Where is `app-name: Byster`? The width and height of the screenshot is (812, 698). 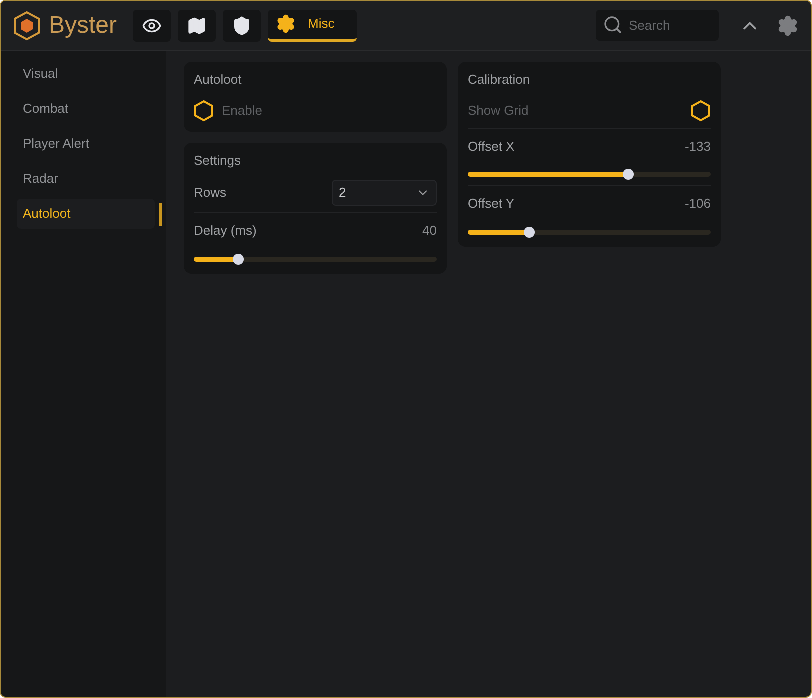
app-name: Byster is located at coordinates (83, 25).